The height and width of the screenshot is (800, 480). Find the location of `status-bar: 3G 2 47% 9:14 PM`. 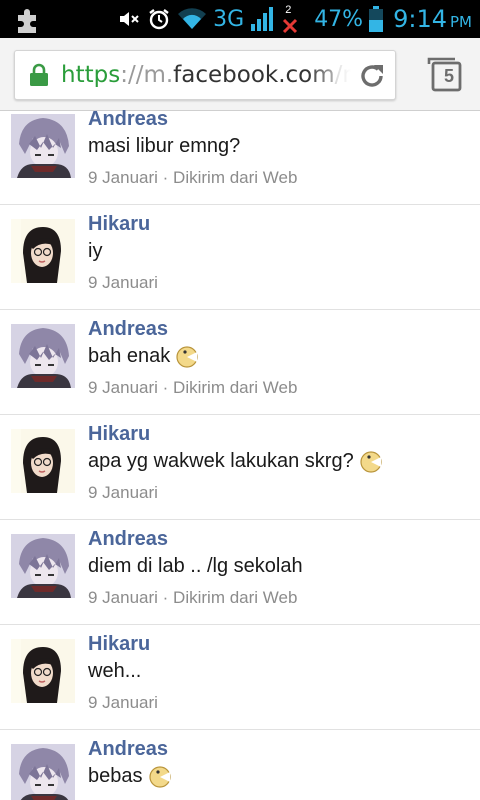

status-bar: 3G 2 47% 9:14 PM is located at coordinates (240, 19).